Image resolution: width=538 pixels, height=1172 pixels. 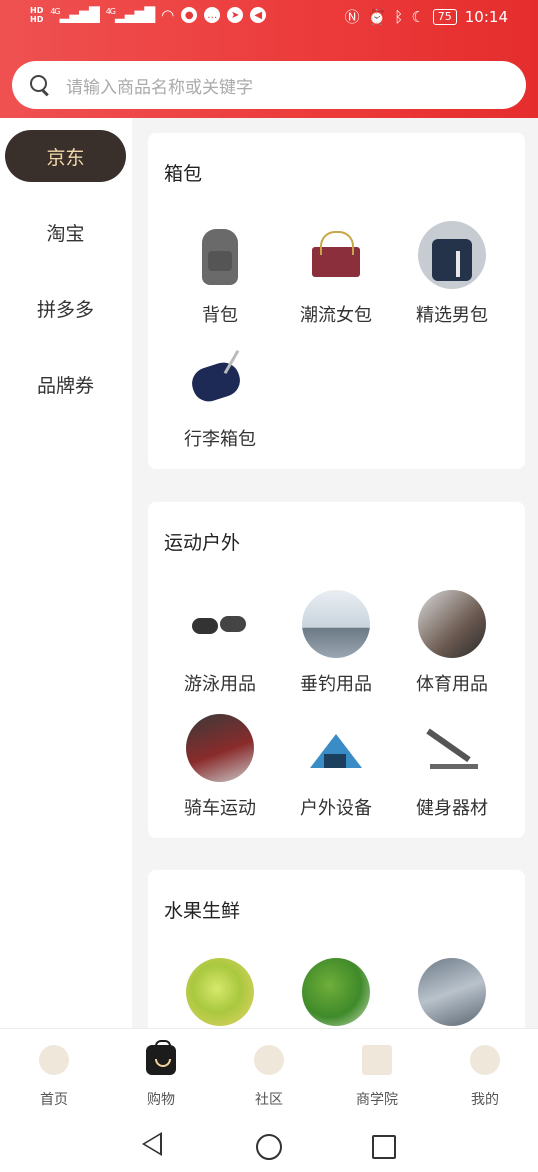 I want to click on category-item-fishing: 垂钓用品, so click(x=336, y=643).